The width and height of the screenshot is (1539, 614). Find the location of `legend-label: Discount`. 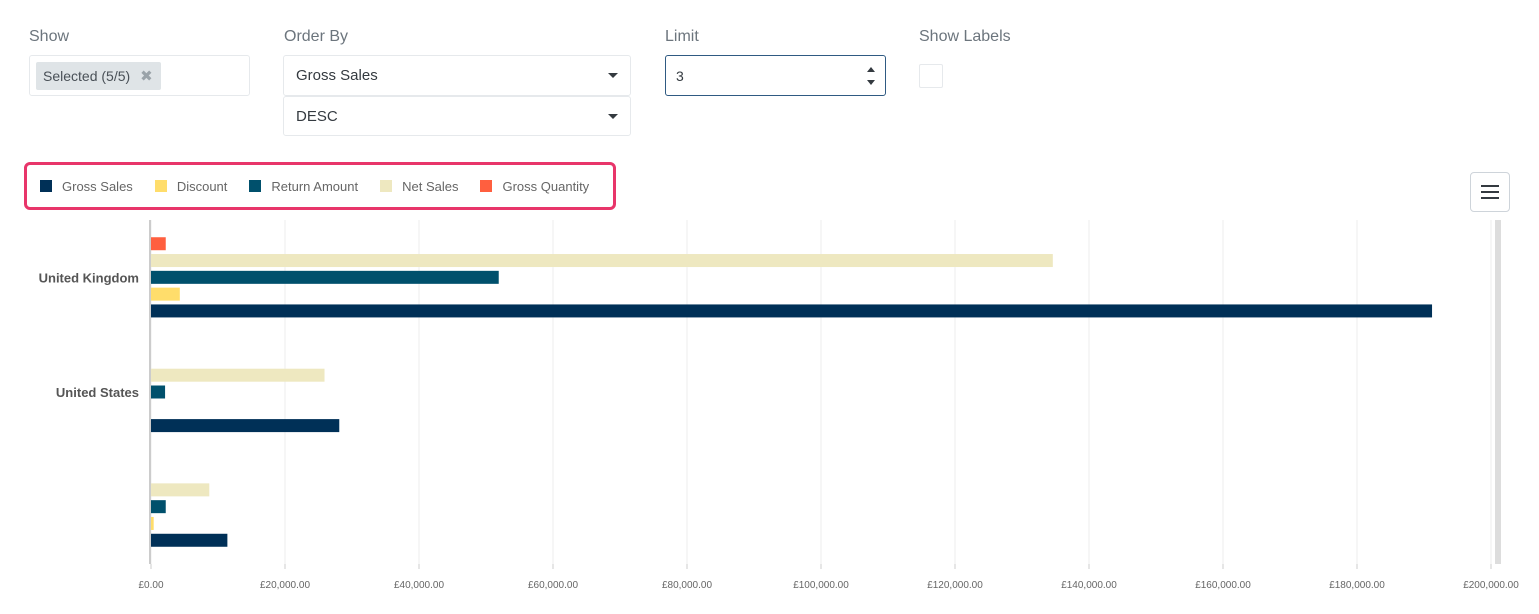

legend-label: Discount is located at coordinates (202, 186).